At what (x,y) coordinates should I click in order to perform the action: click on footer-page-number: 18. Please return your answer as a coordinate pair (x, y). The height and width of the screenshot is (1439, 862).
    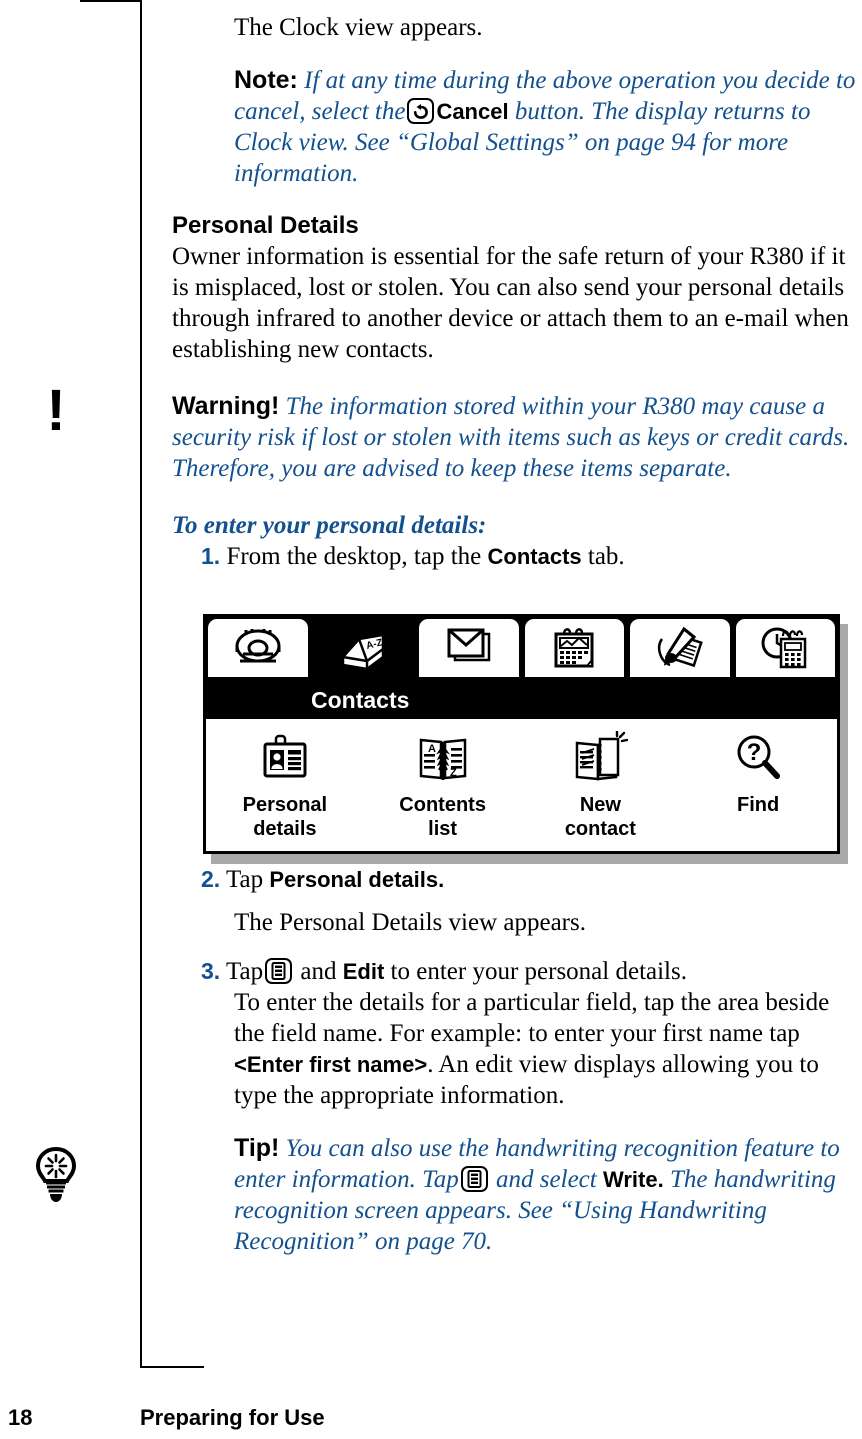
    Looking at the image, I should click on (20, 1417).